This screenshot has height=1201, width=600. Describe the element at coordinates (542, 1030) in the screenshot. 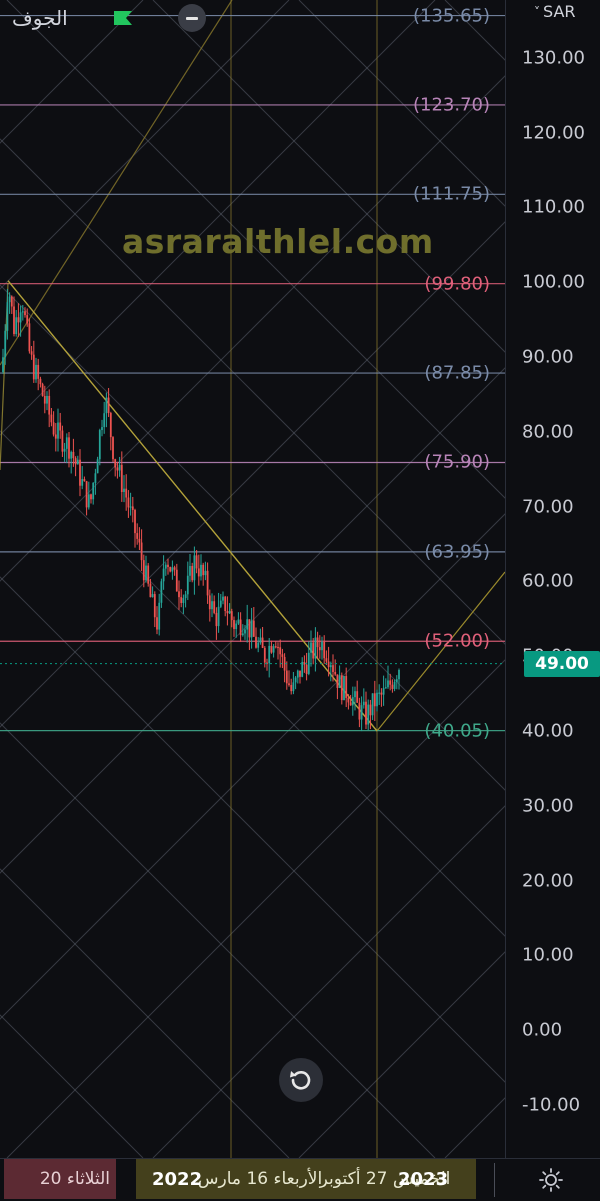

I see `price-tick-label: 0.00` at that location.